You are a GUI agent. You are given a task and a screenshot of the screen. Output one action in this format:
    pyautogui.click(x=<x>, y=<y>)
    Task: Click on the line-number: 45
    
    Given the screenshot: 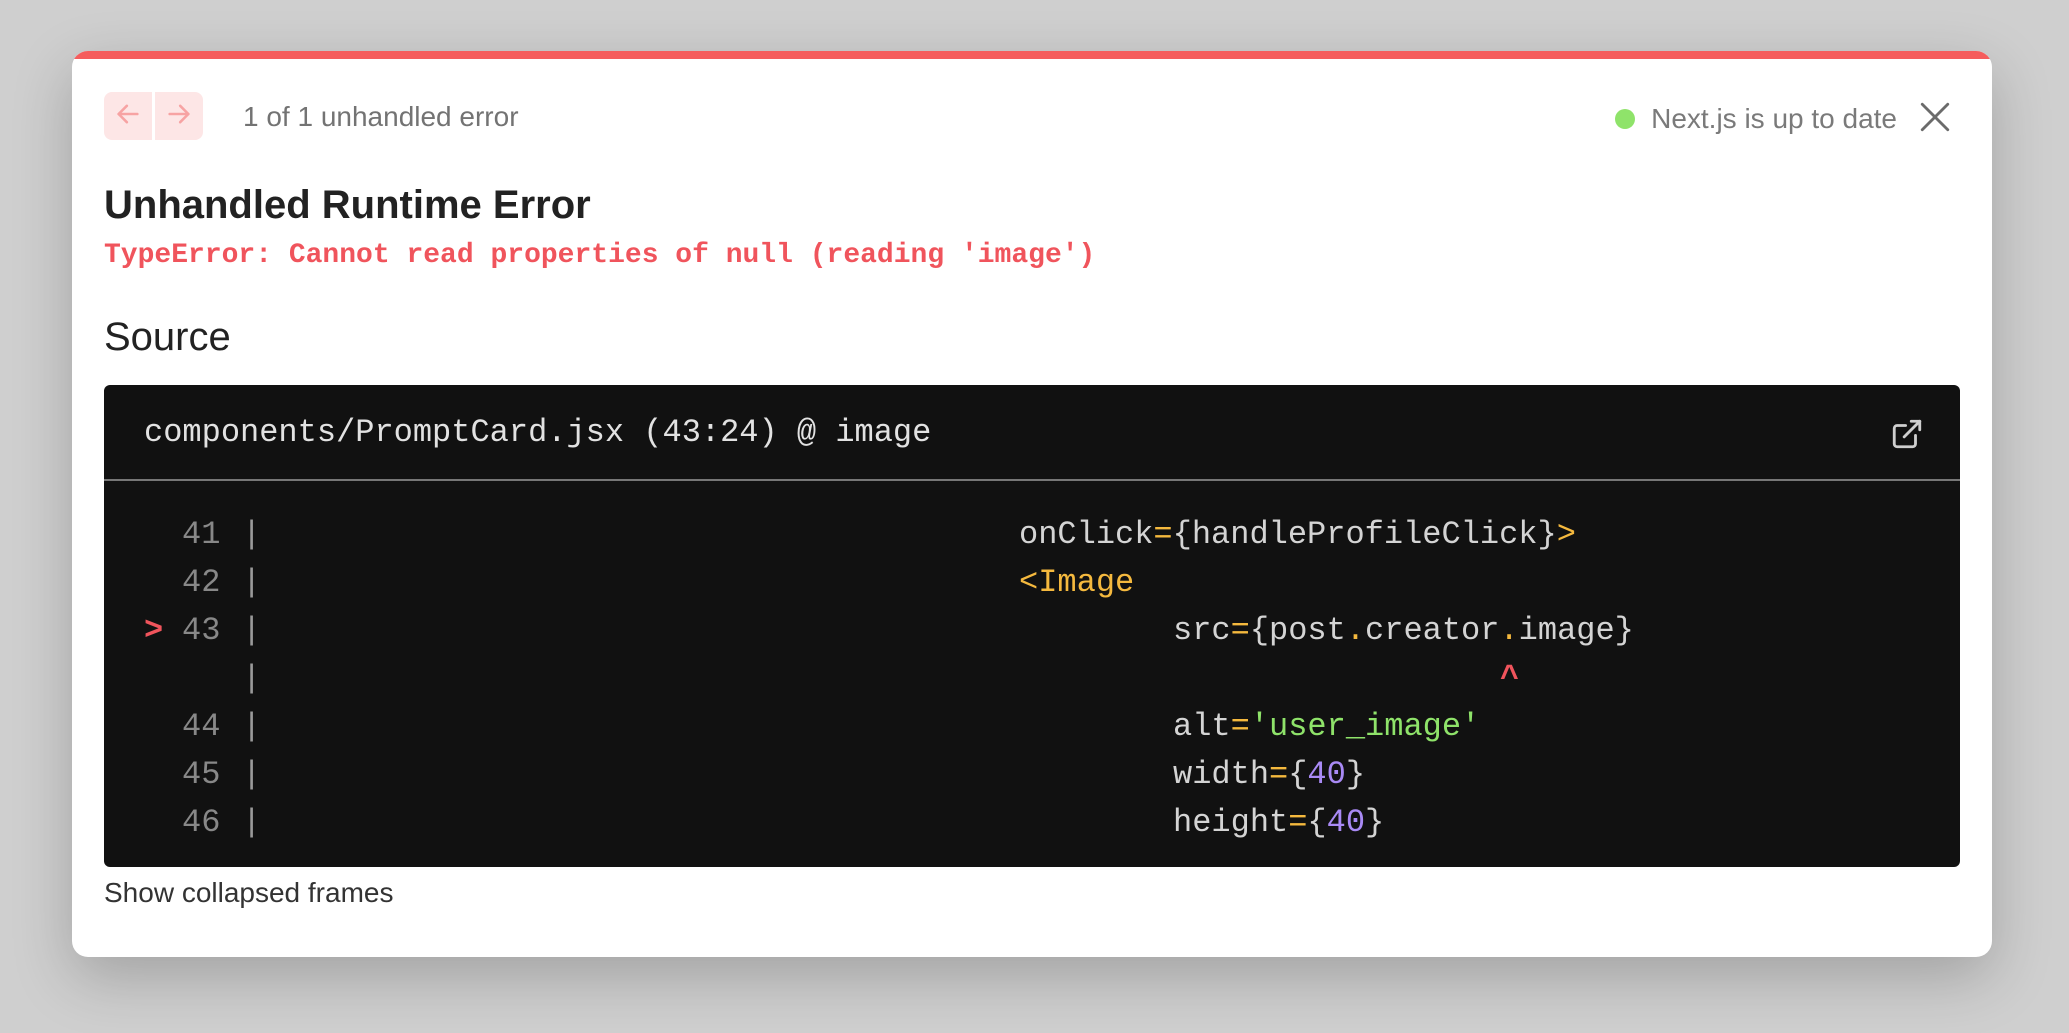 What is the action you would take?
    pyautogui.click(x=201, y=774)
    